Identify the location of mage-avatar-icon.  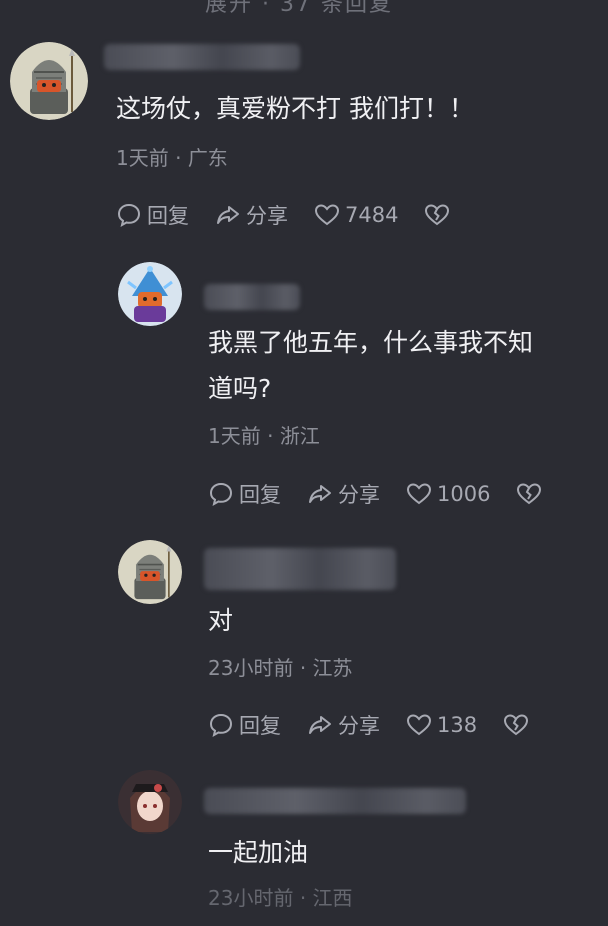
(150, 294).